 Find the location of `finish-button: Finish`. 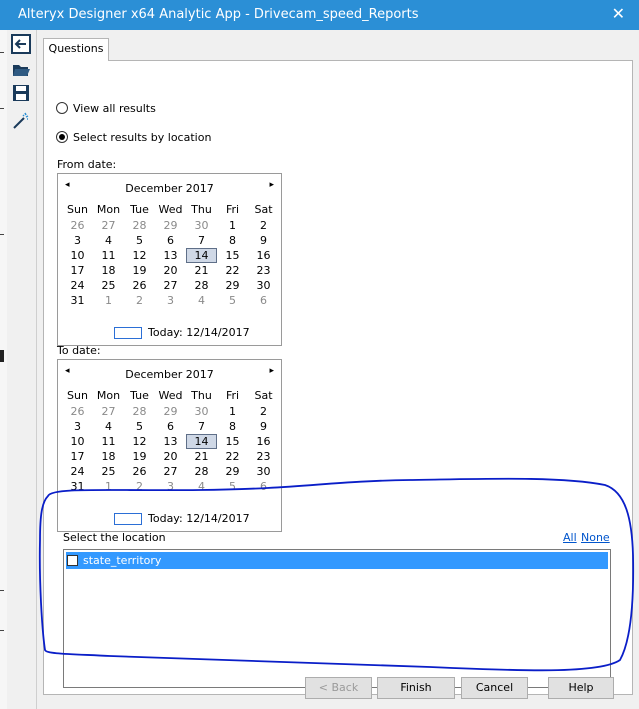

finish-button: Finish is located at coordinates (416, 688).